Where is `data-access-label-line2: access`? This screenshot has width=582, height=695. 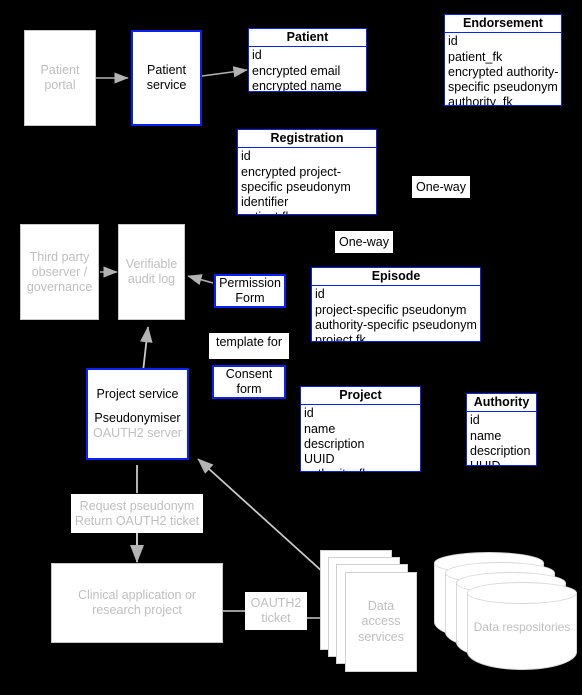 data-access-label-line2: access is located at coordinates (381, 621).